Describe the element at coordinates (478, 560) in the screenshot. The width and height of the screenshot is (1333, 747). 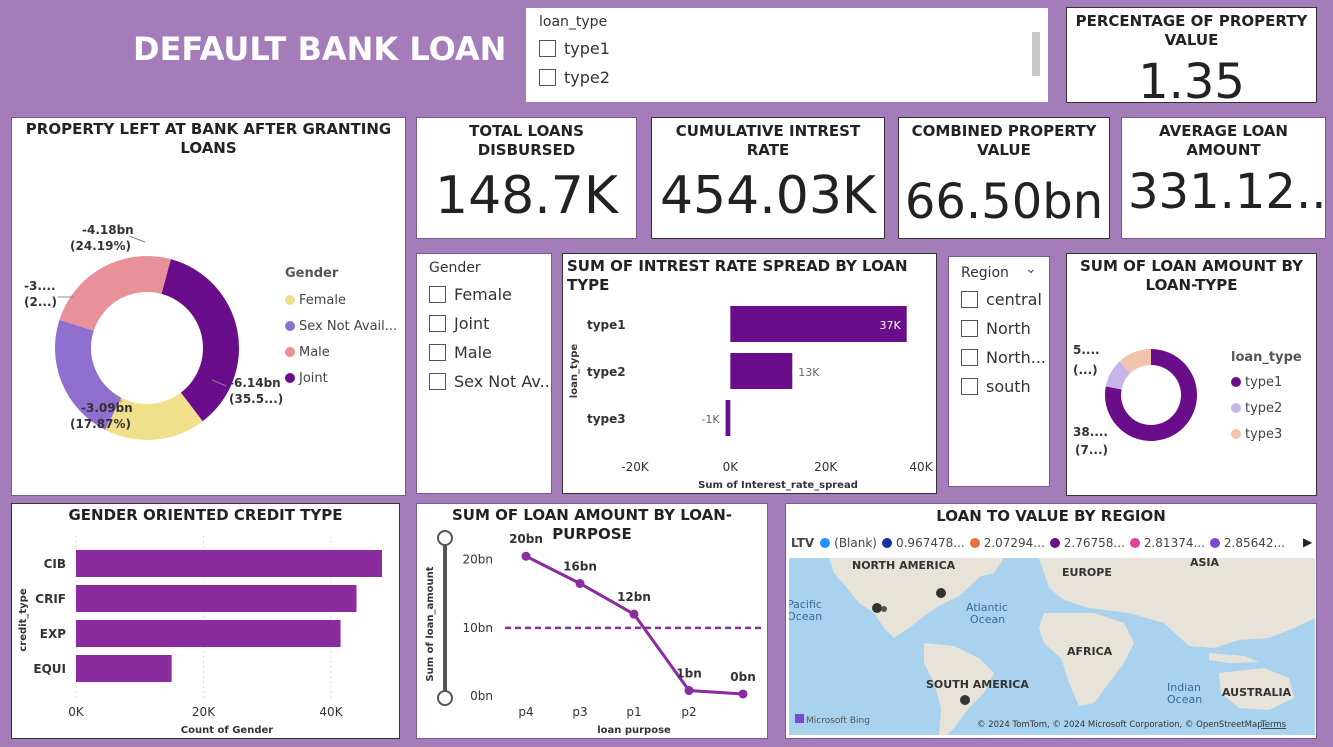
I see `y-tick: 20bn` at that location.